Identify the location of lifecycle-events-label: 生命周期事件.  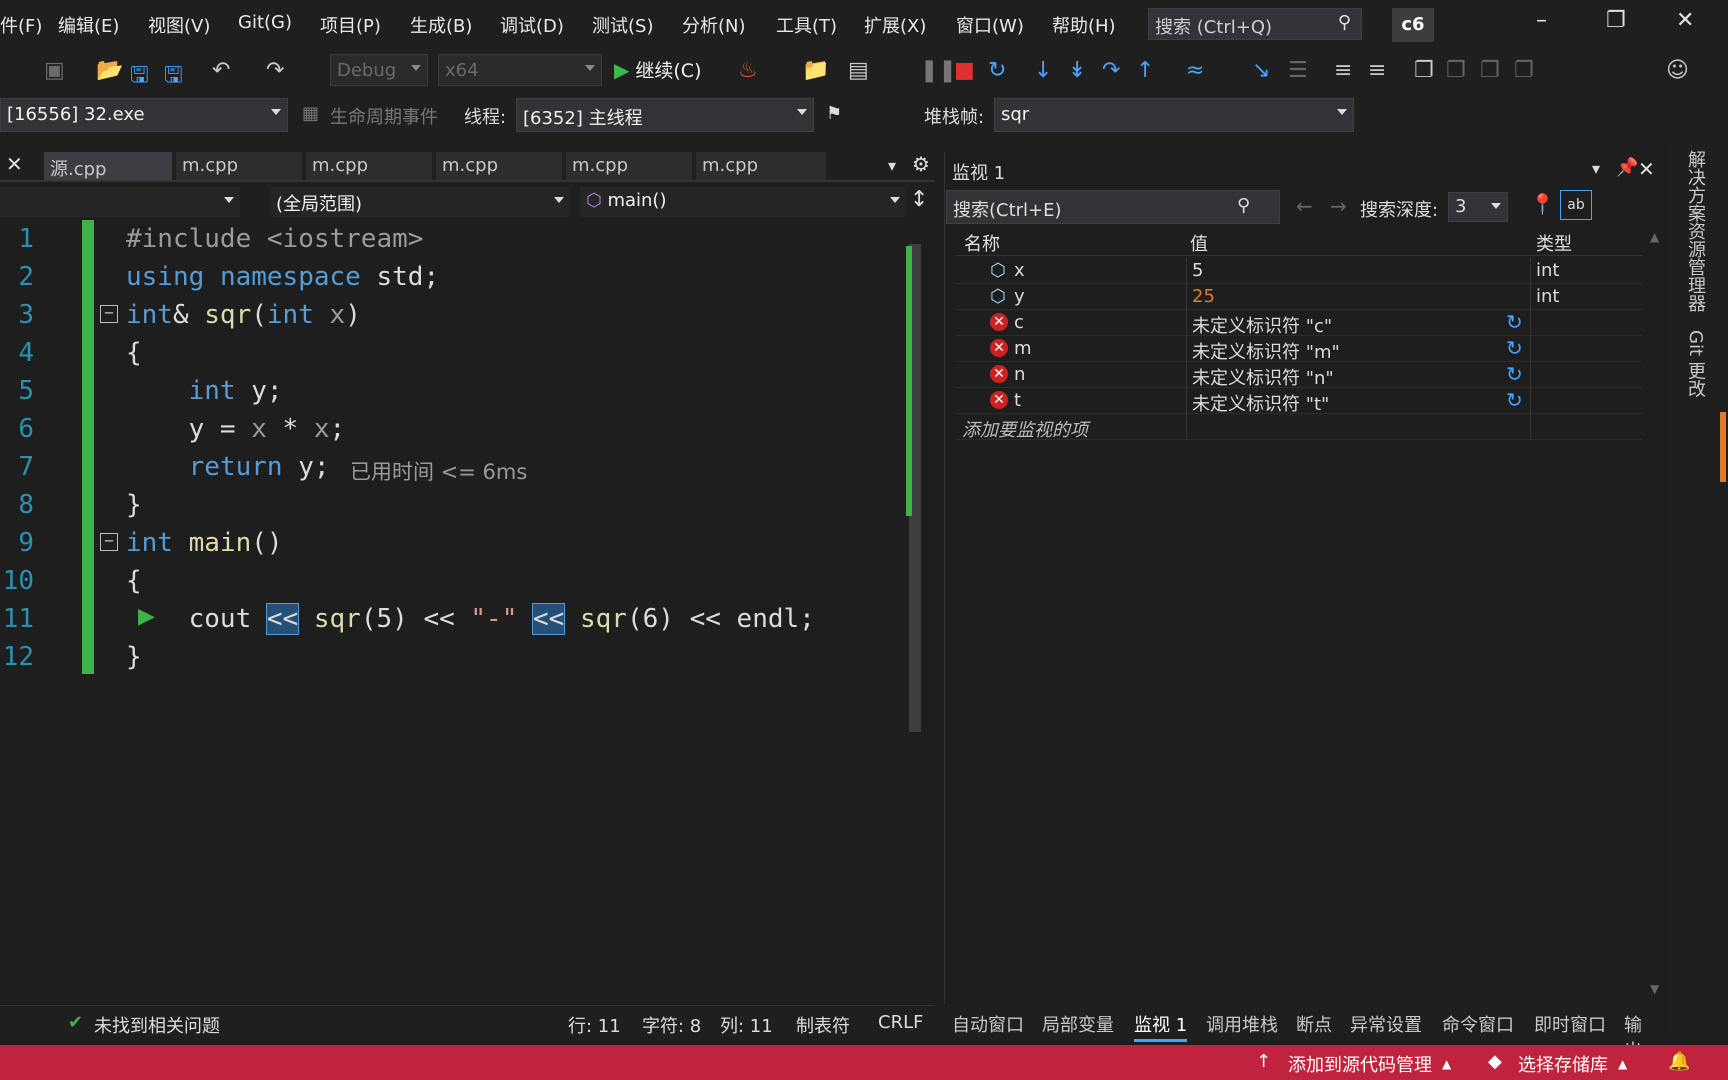
(384, 116).